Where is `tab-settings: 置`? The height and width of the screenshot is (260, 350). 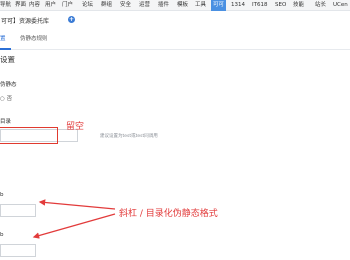 tab-settings: 置 is located at coordinates (3, 39).